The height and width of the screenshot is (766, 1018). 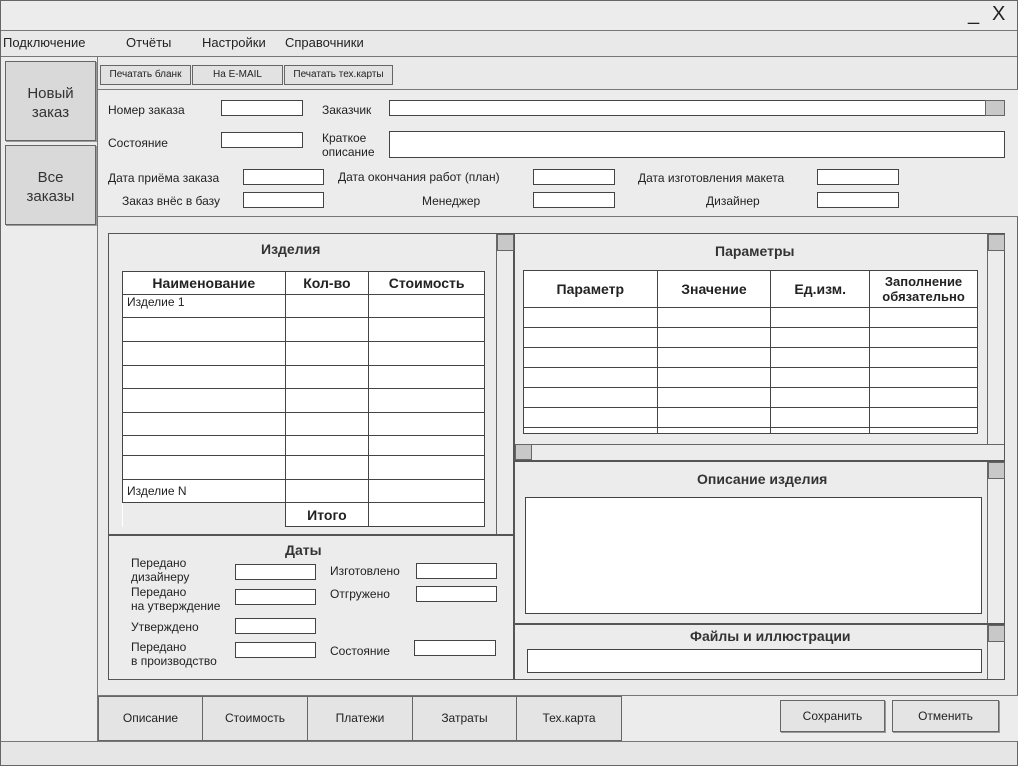 I want to click on dates-state-field, so click(x=455, y=648).